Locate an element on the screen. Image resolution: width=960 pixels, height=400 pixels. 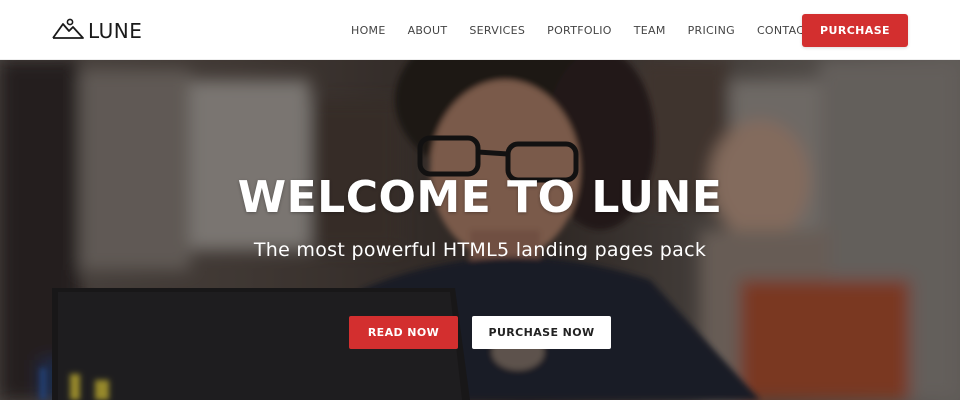
nav-item-pricing: PRICING is located at coordinates (711, 30).